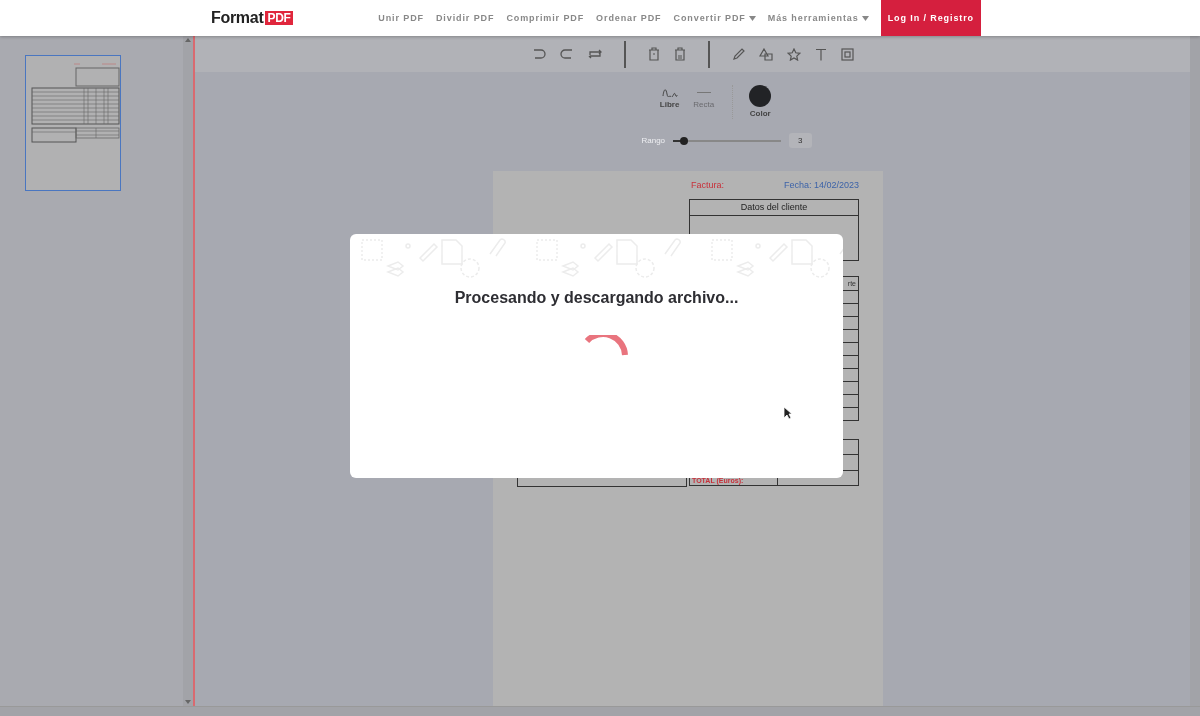 This screenshot has height=716, width=1200. Describe the element at coordinates (188, 702) in the screenshot. I see `scroll-down-icon` at that location.